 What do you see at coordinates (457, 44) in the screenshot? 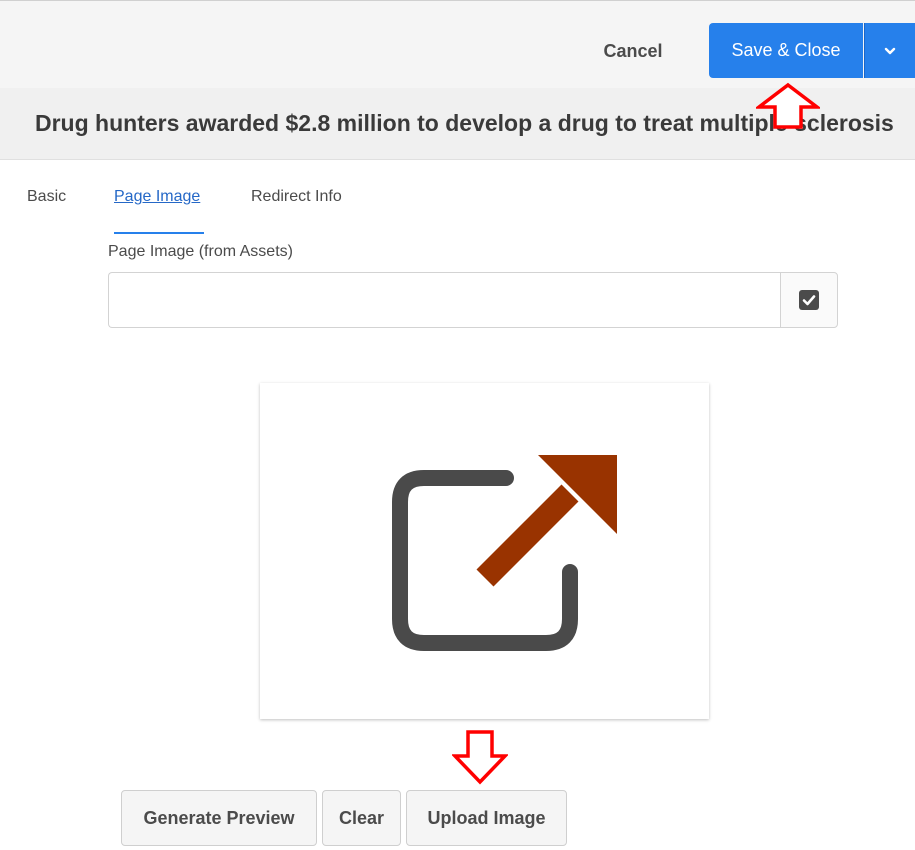
I see `top-toolbar: Cancel Save & Close` at bounding box center [457, 44].